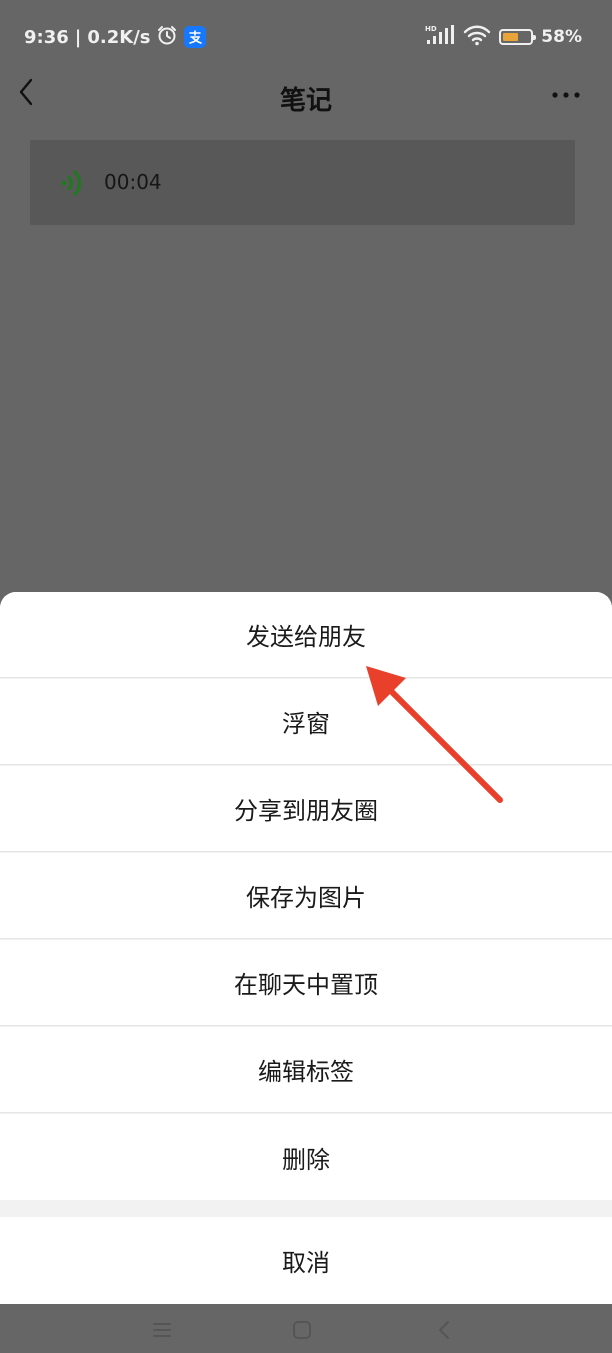  I want to click on battery-icon, so click(518, 37).